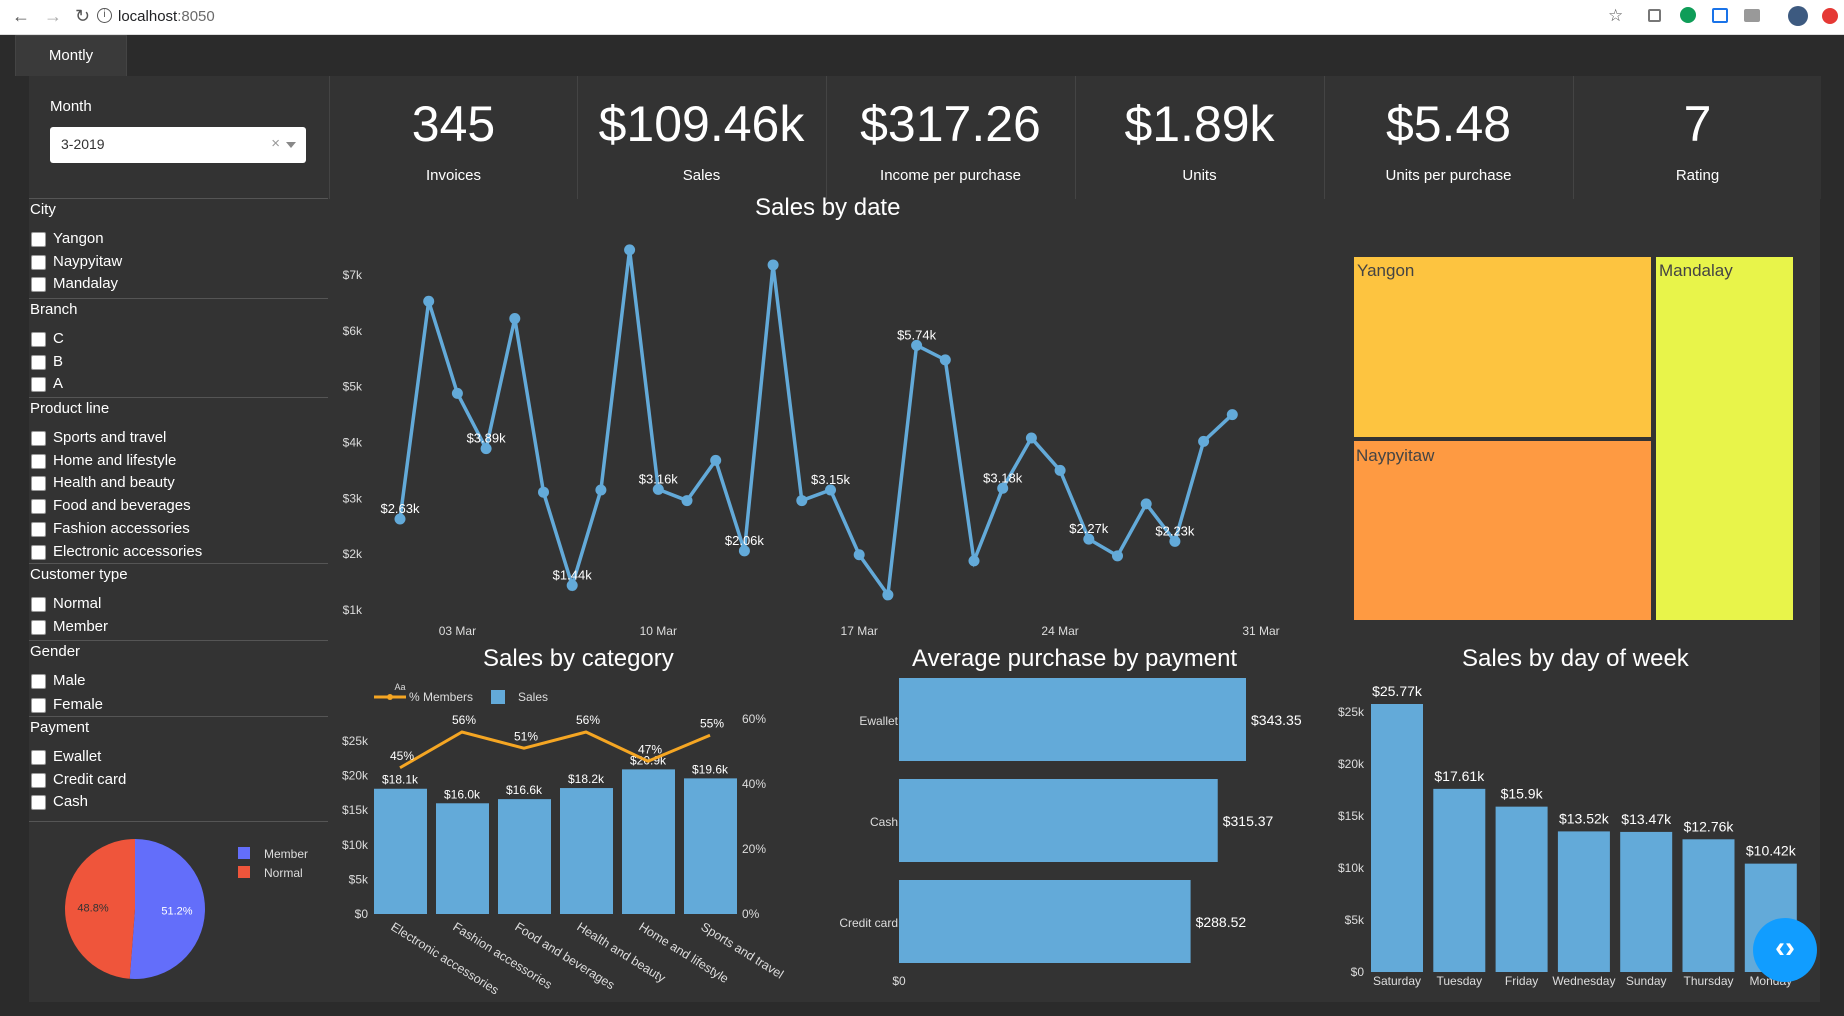 This screenshot has height=1016, width=1844. I want to click on treemap-label: Yangon, so click(1385, 270).